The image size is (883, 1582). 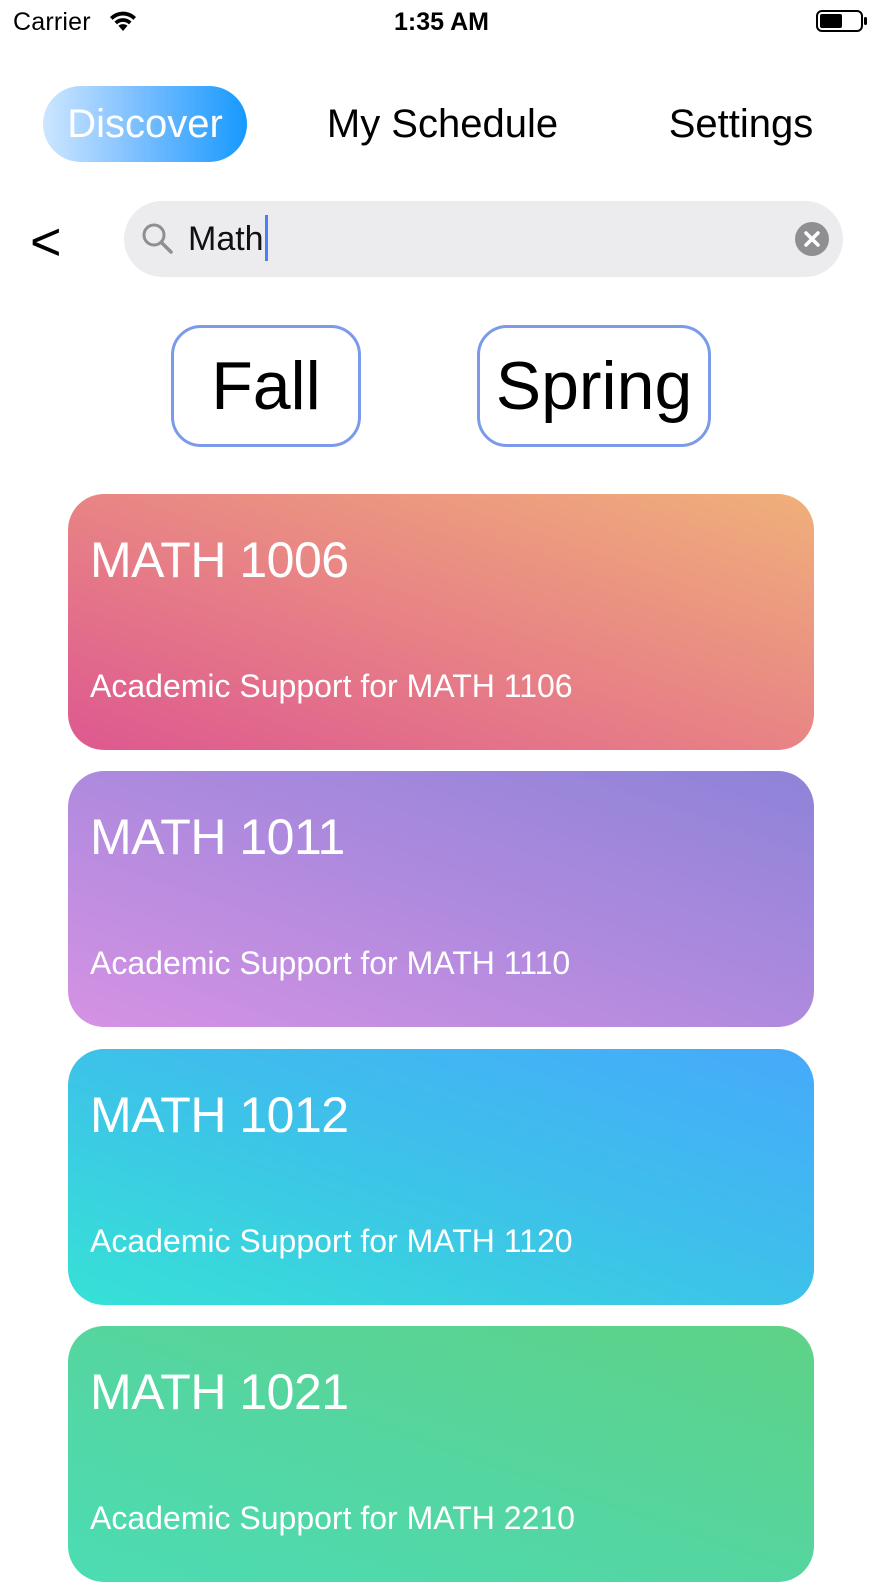 I want to click on clear-icon, so click(x=812, y=239).